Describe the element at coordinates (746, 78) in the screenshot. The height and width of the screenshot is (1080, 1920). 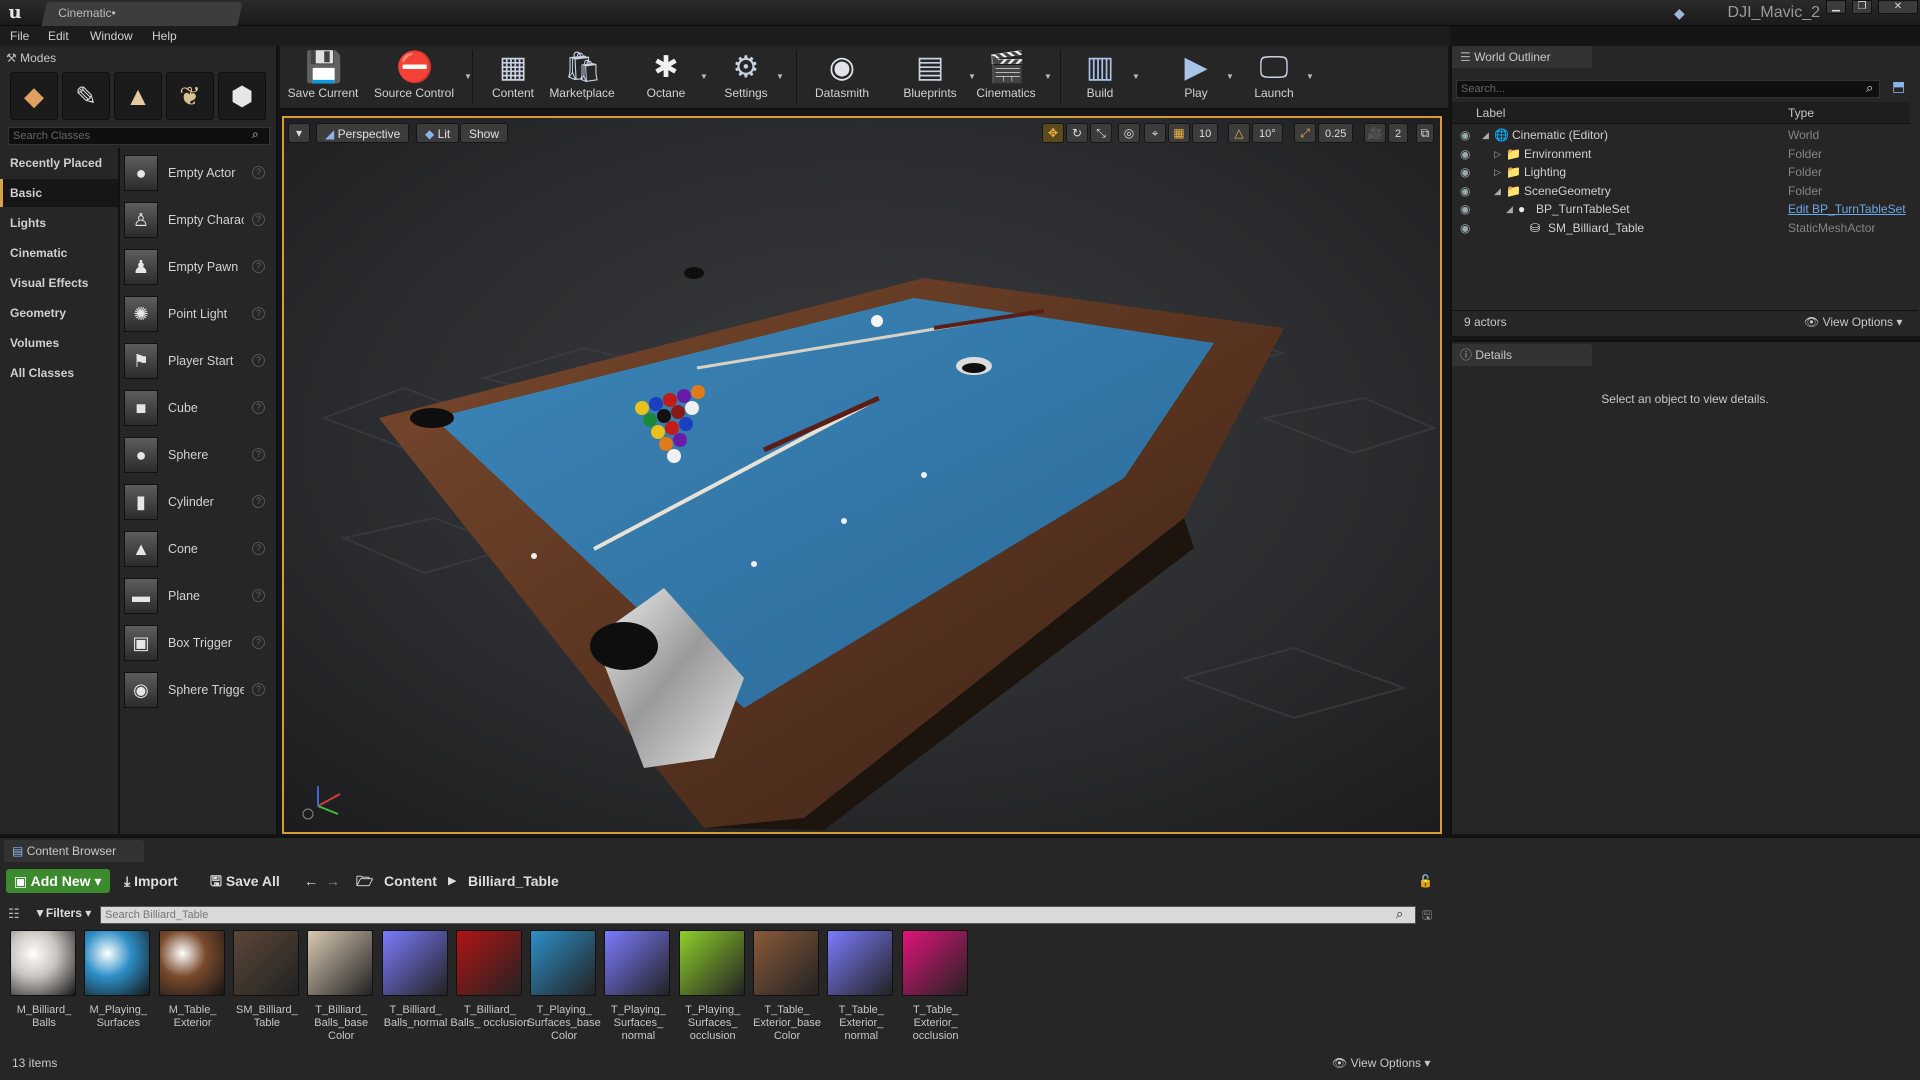
I see `settings-button: ⚙ Settings` at that location.